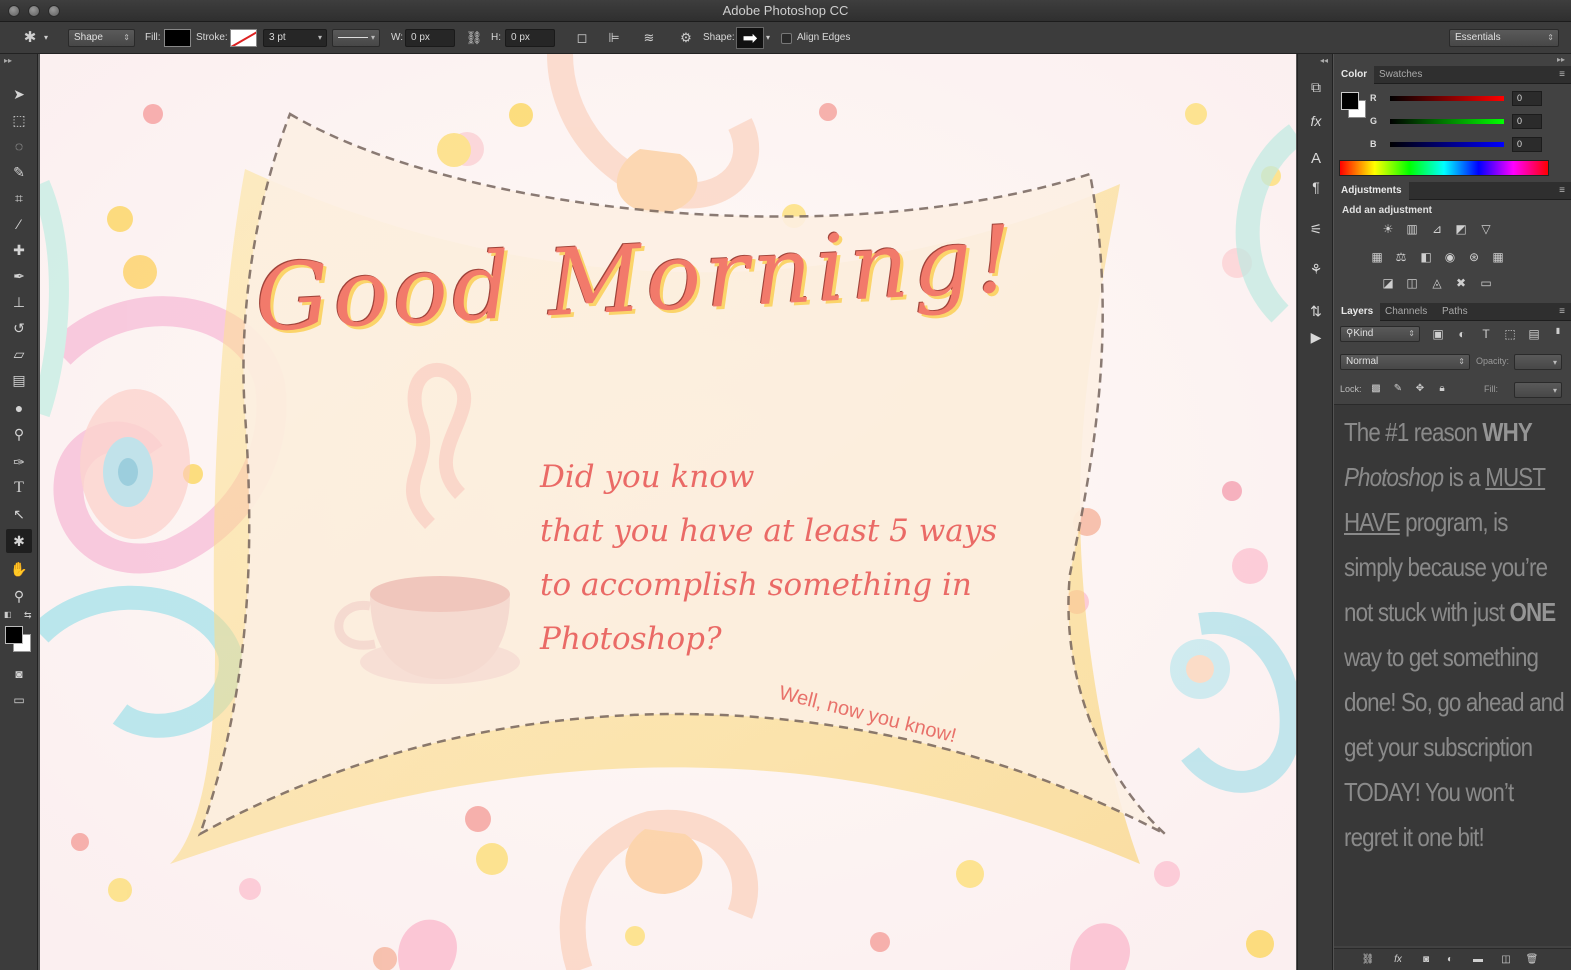 This screenshot has height=970, width=1571. Describe the element at coordinates (1316, 311) in the screenshot. I see `actions-panel-icon: ⇅` at that location.